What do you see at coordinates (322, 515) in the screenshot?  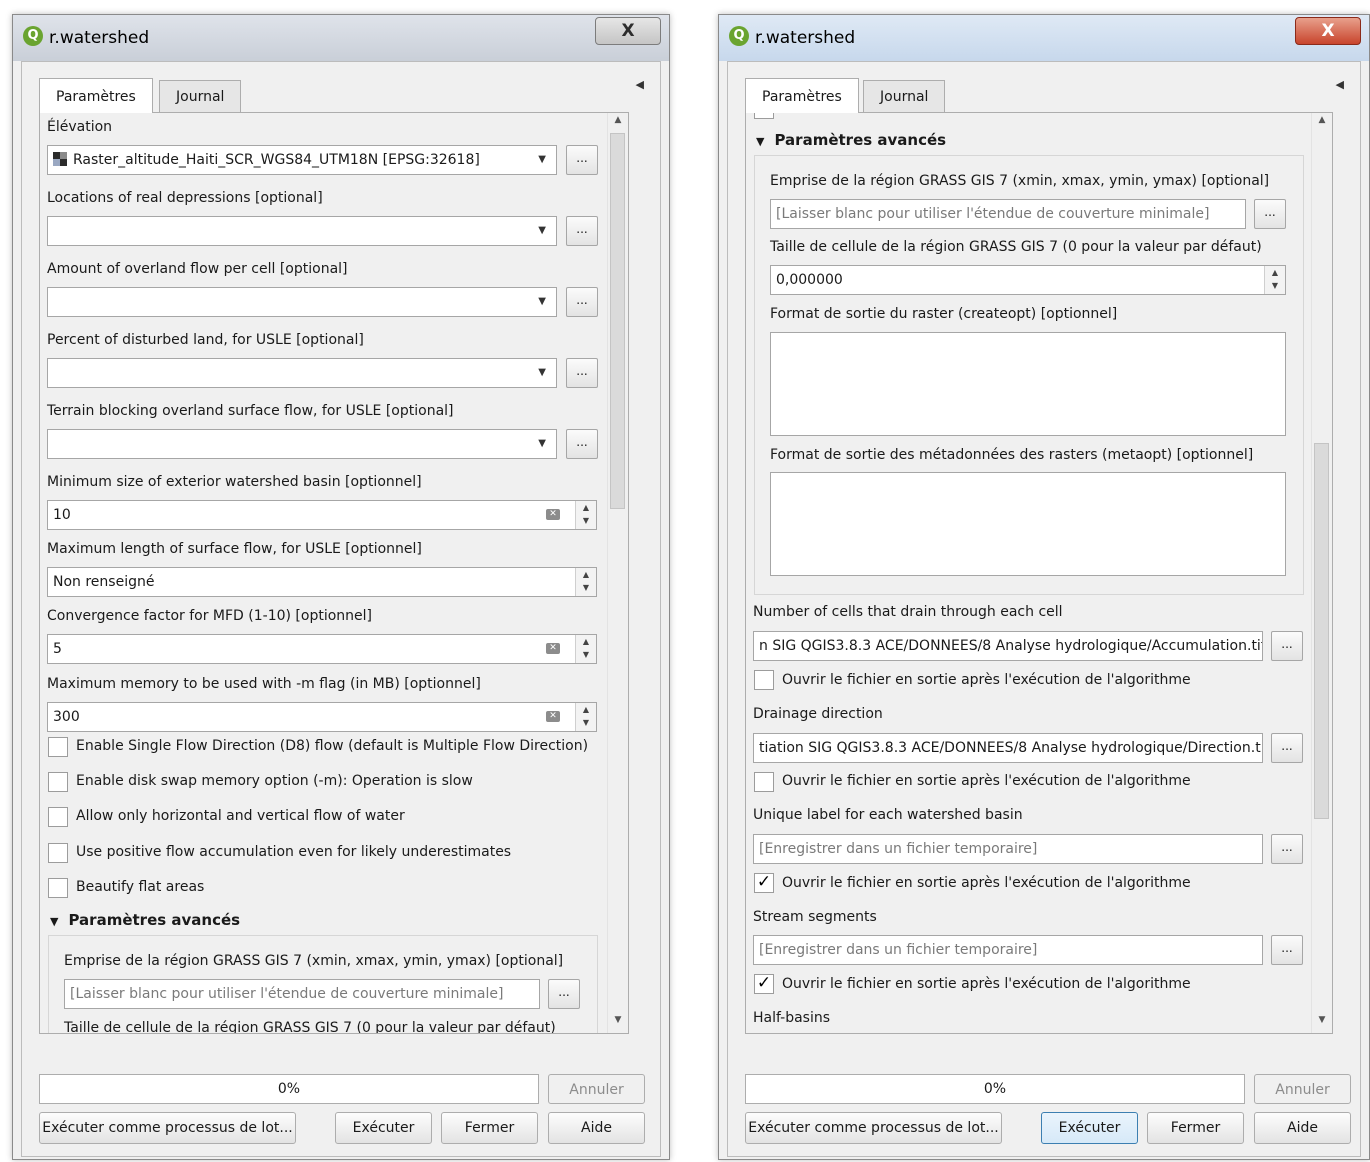 I see `min-basin-size-spinbox: 10 ✕ ▲ ▼` at bounding box center [322, 515].